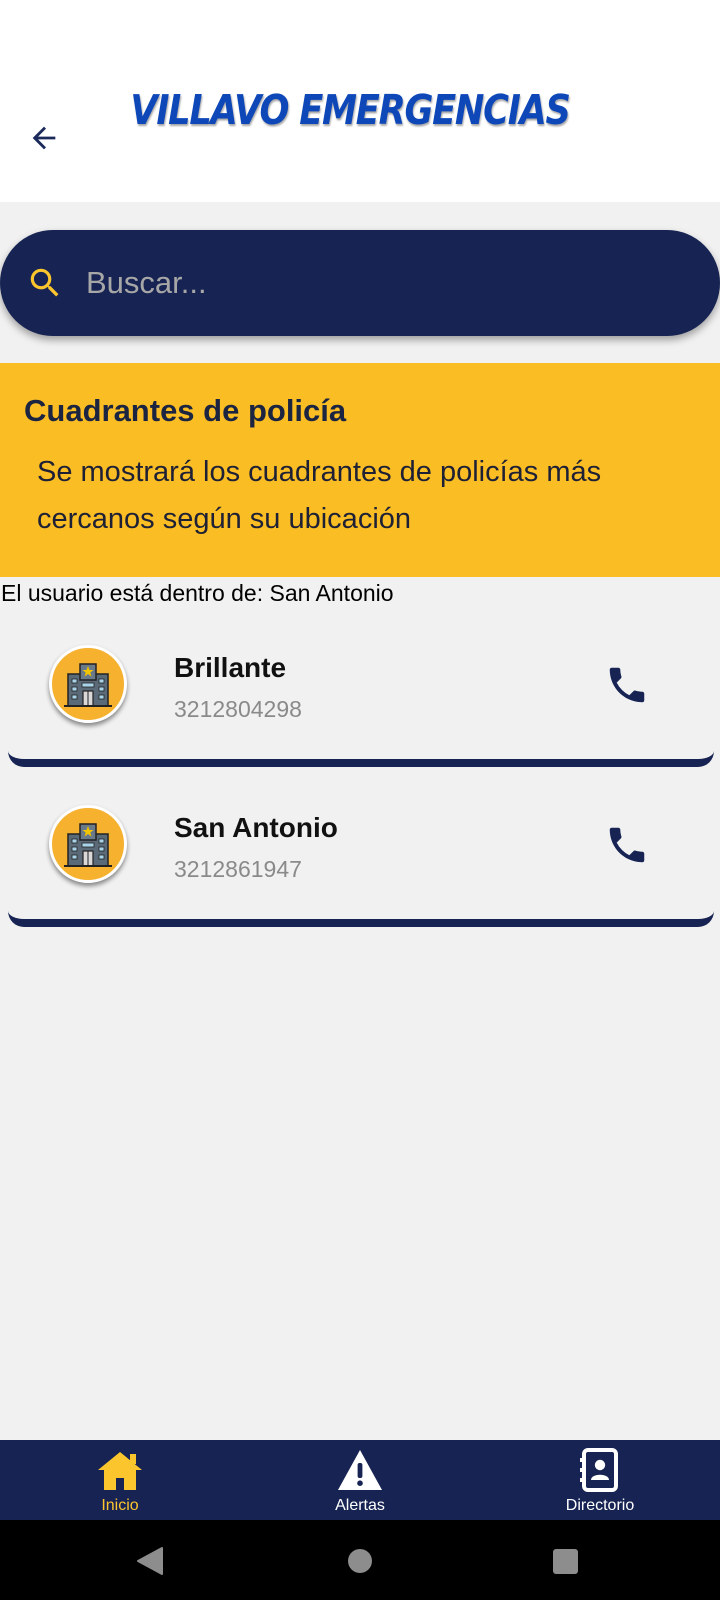 This screenshot has height=1600, width=720. Describe the element at coordinates (150, 1561) in the screenshot. I see `system-back-icon` at that location.